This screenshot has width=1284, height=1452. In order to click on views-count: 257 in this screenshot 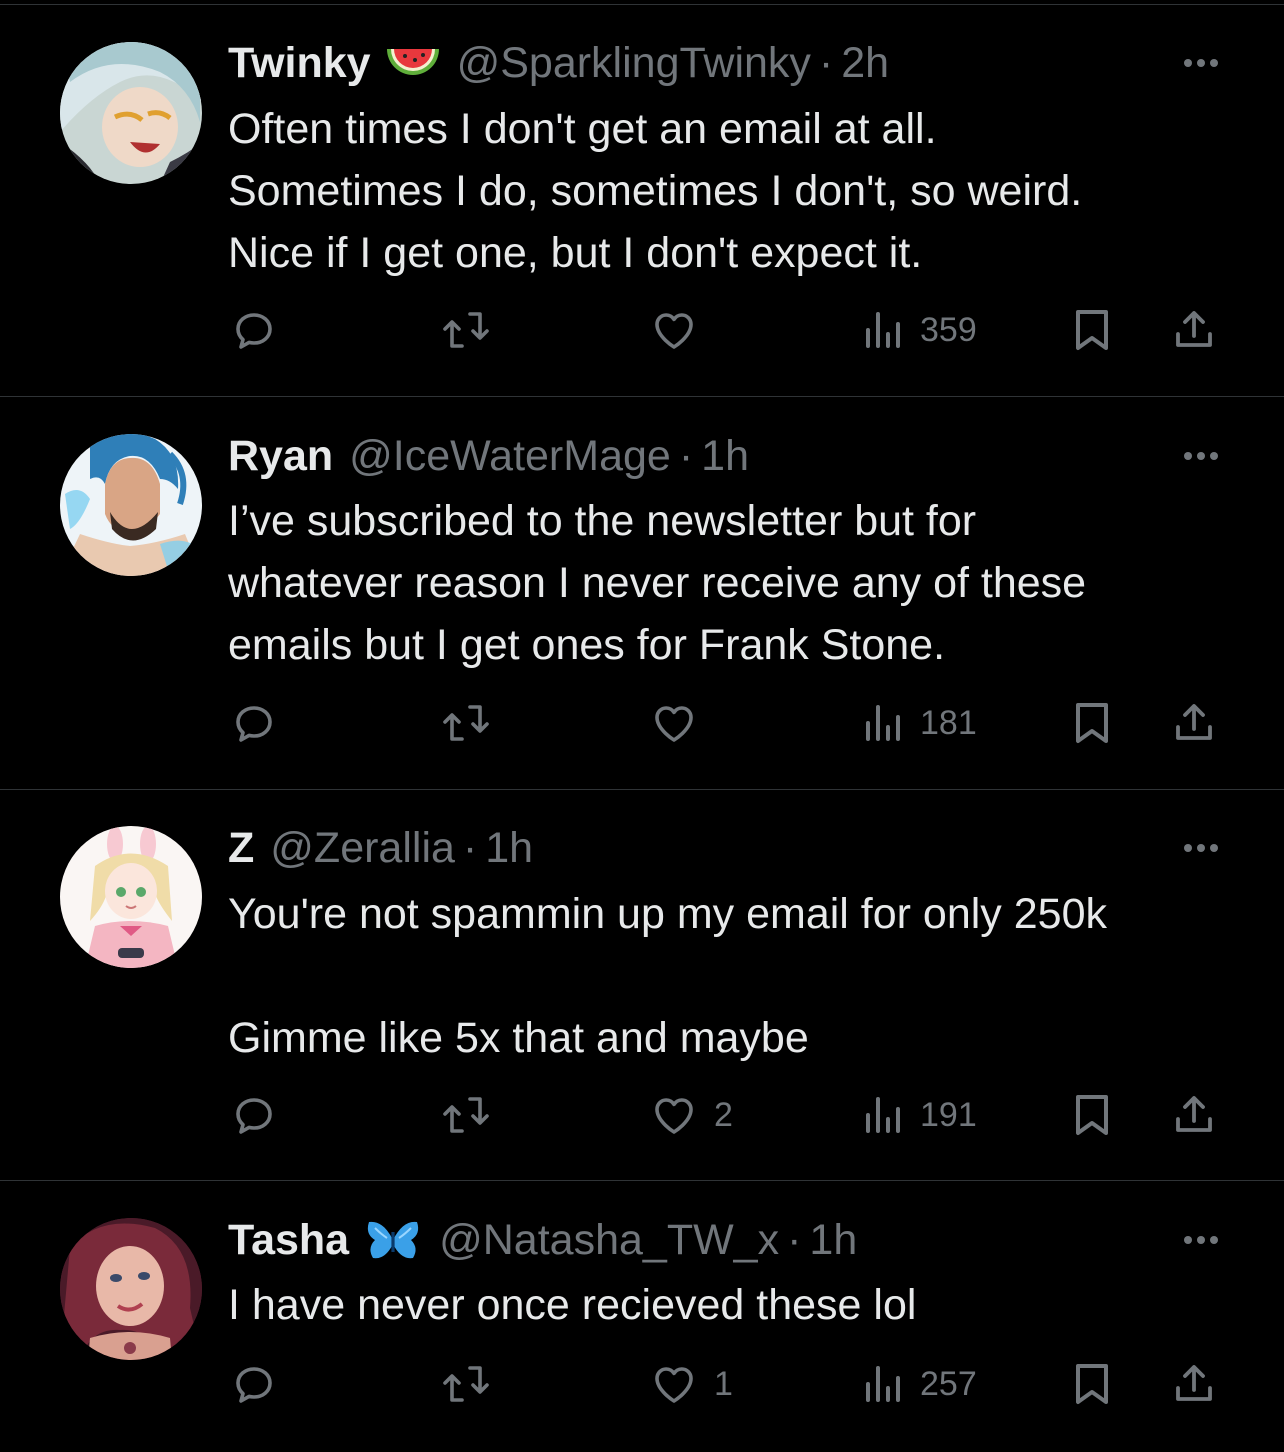, I will do `click(948, 1383)`.